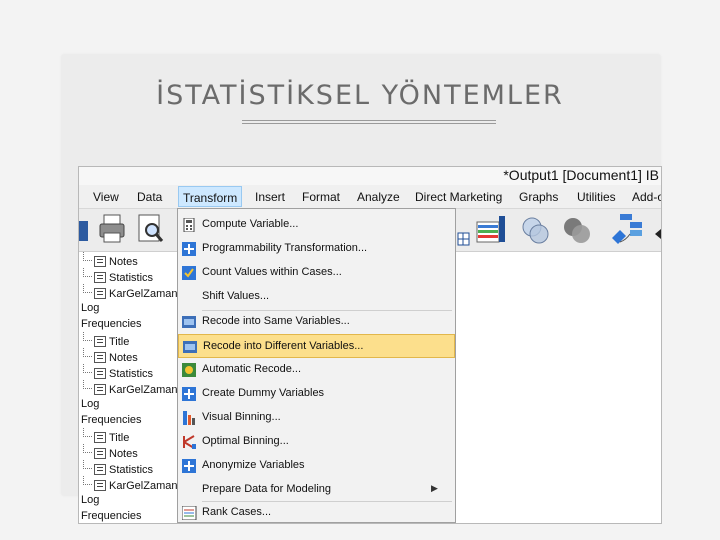 The width and height of the screenshot is (720, 540). I want to click on menu-item-create-dummy-variables: Create Dummy Variables, so click(316, 394).